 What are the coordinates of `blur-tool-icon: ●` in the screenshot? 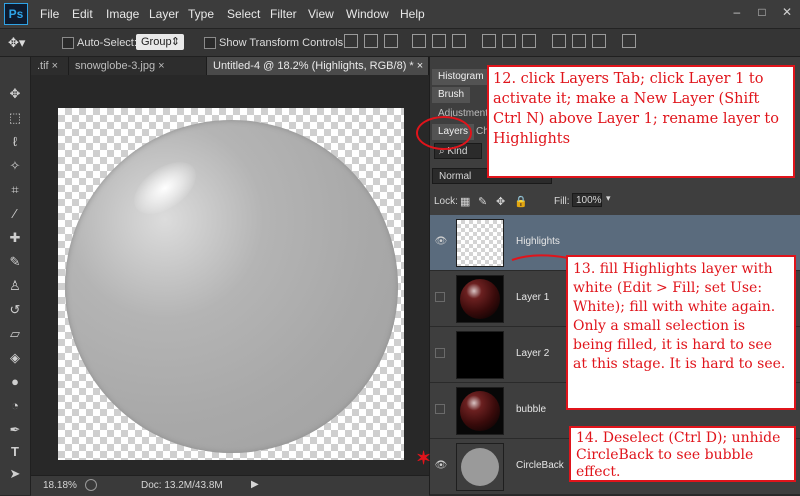 It's located at (15, 382).